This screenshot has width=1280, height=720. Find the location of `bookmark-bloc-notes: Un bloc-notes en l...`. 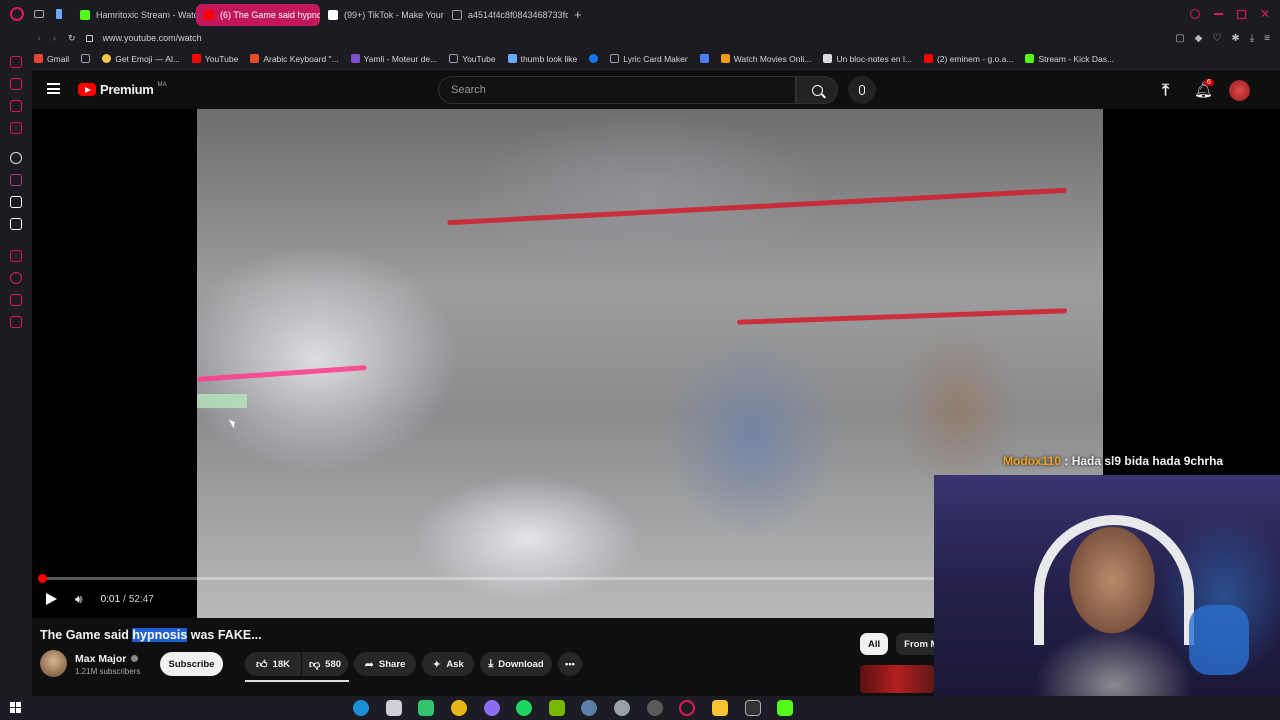

bookmark-bloc-notes: Un bloc-notes en l... is located at coordinates (867, 59).